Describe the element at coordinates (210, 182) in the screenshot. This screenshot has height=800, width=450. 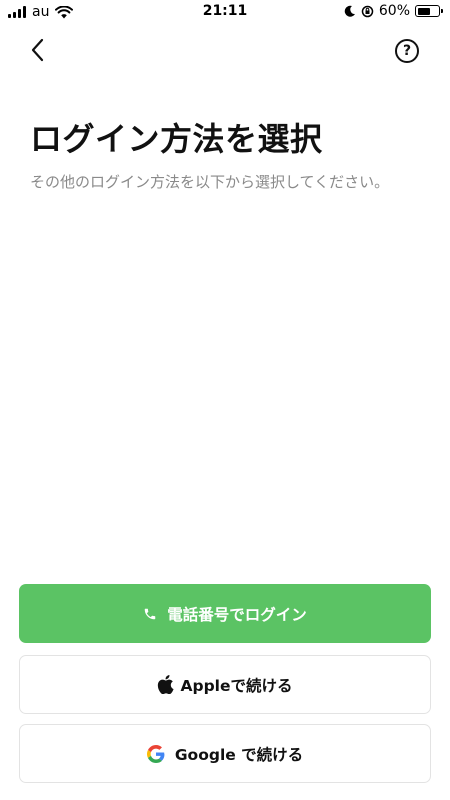
I see `page-description: その他のログイン方法を以下から選択してください。` at that location.